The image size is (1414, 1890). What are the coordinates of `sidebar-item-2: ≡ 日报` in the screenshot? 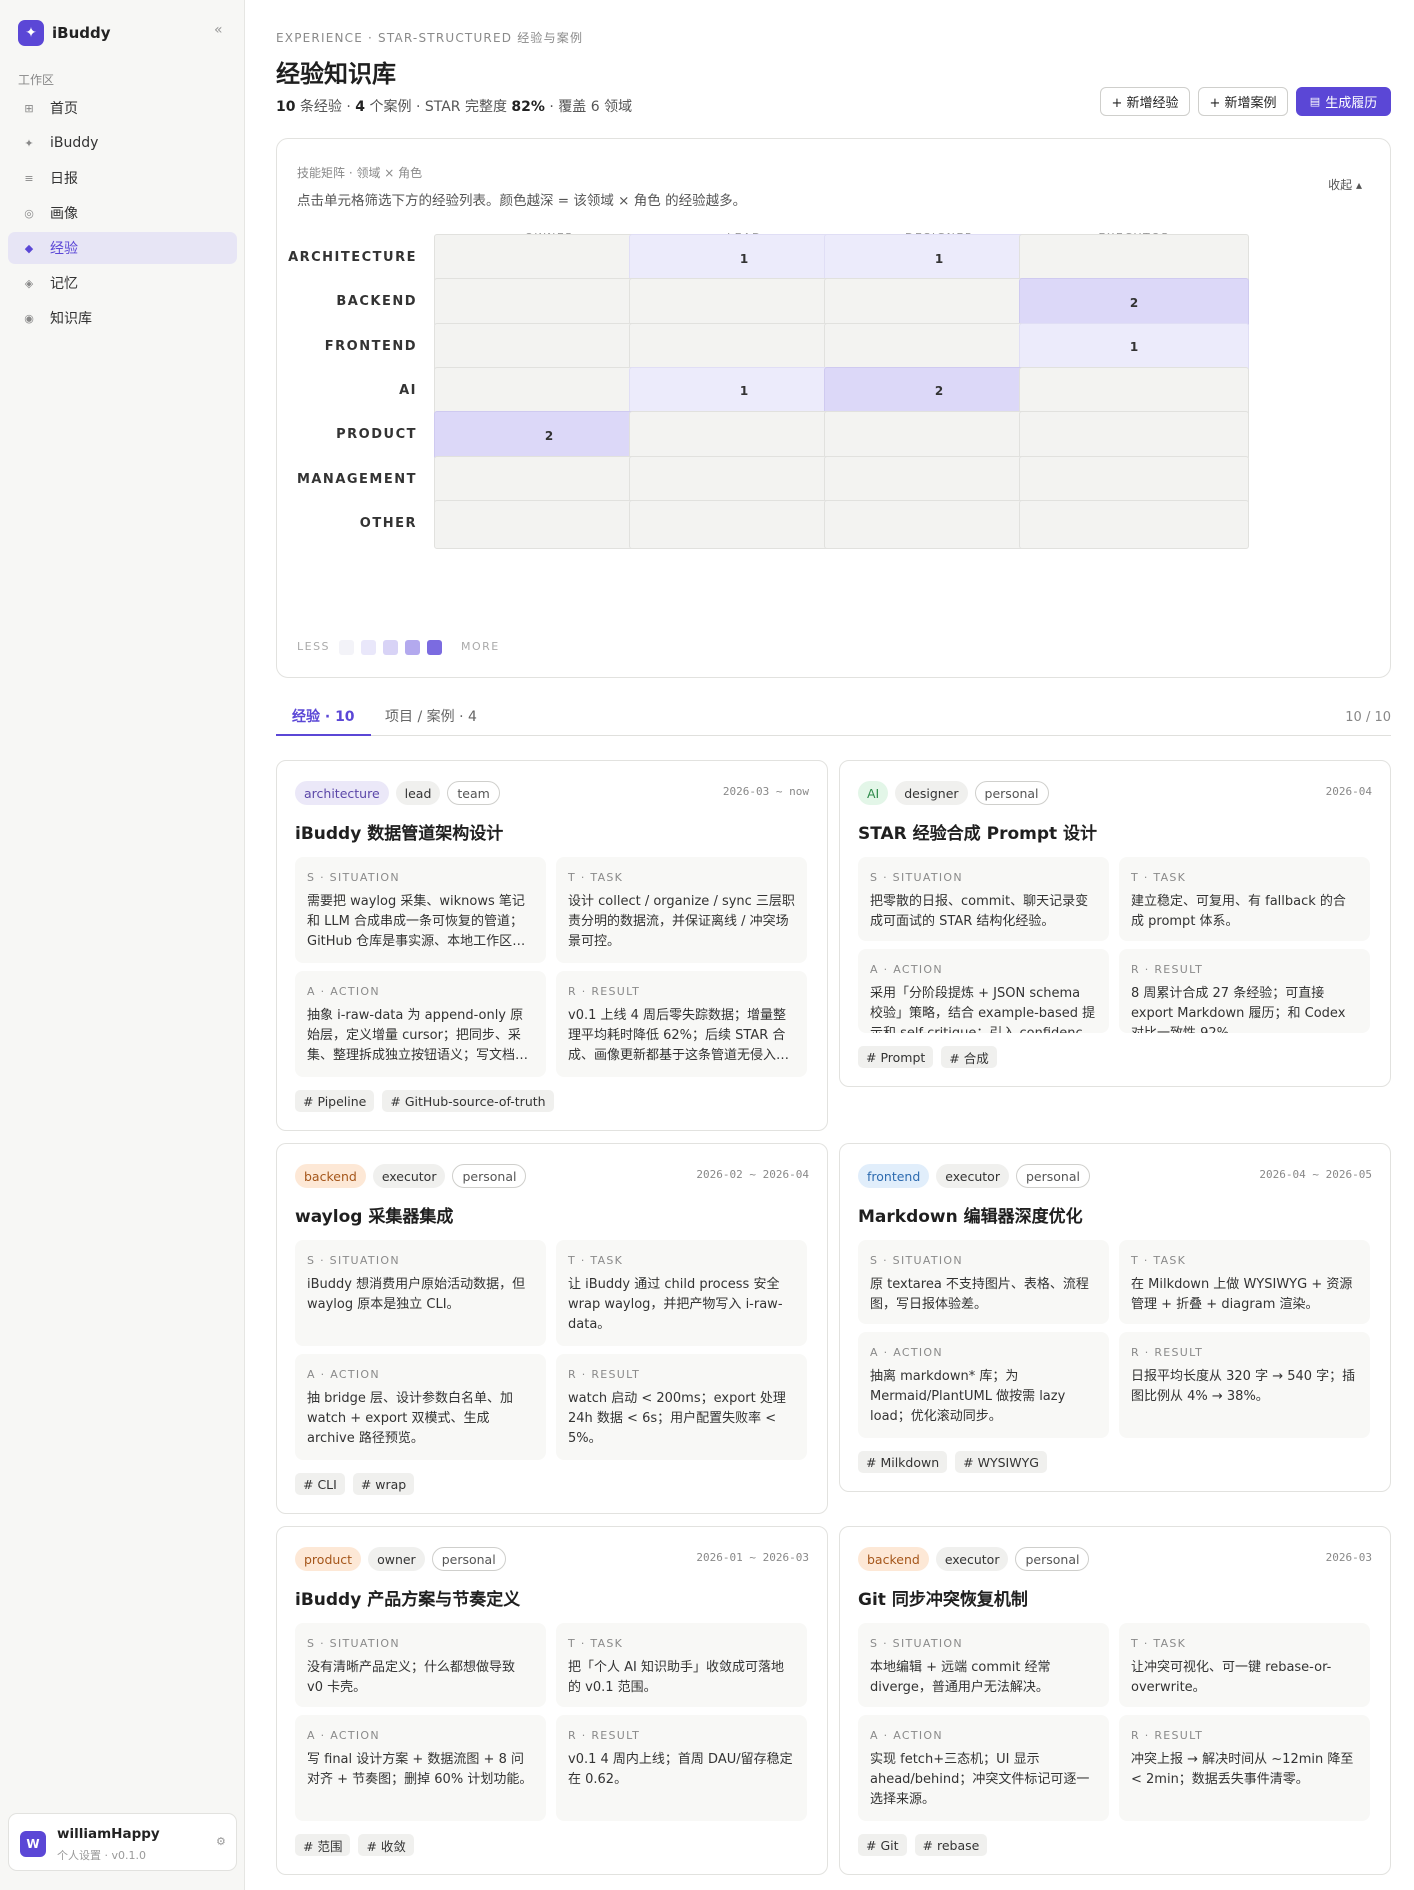 It's located at (122, 178).